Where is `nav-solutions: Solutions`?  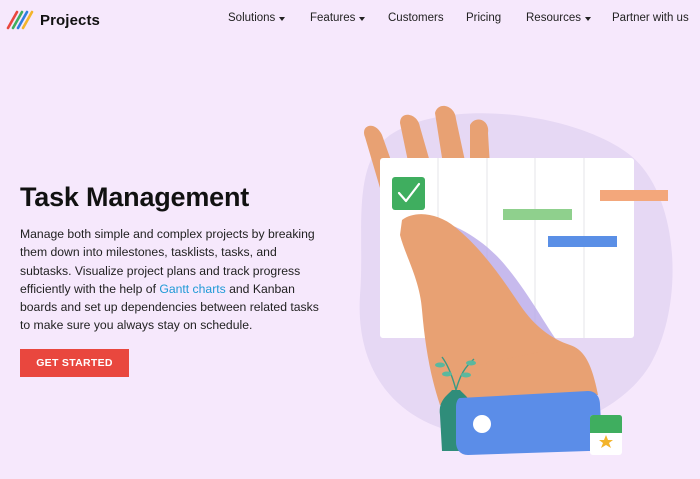 nav-solutions: Solutions is located at coordinates (257, 18).